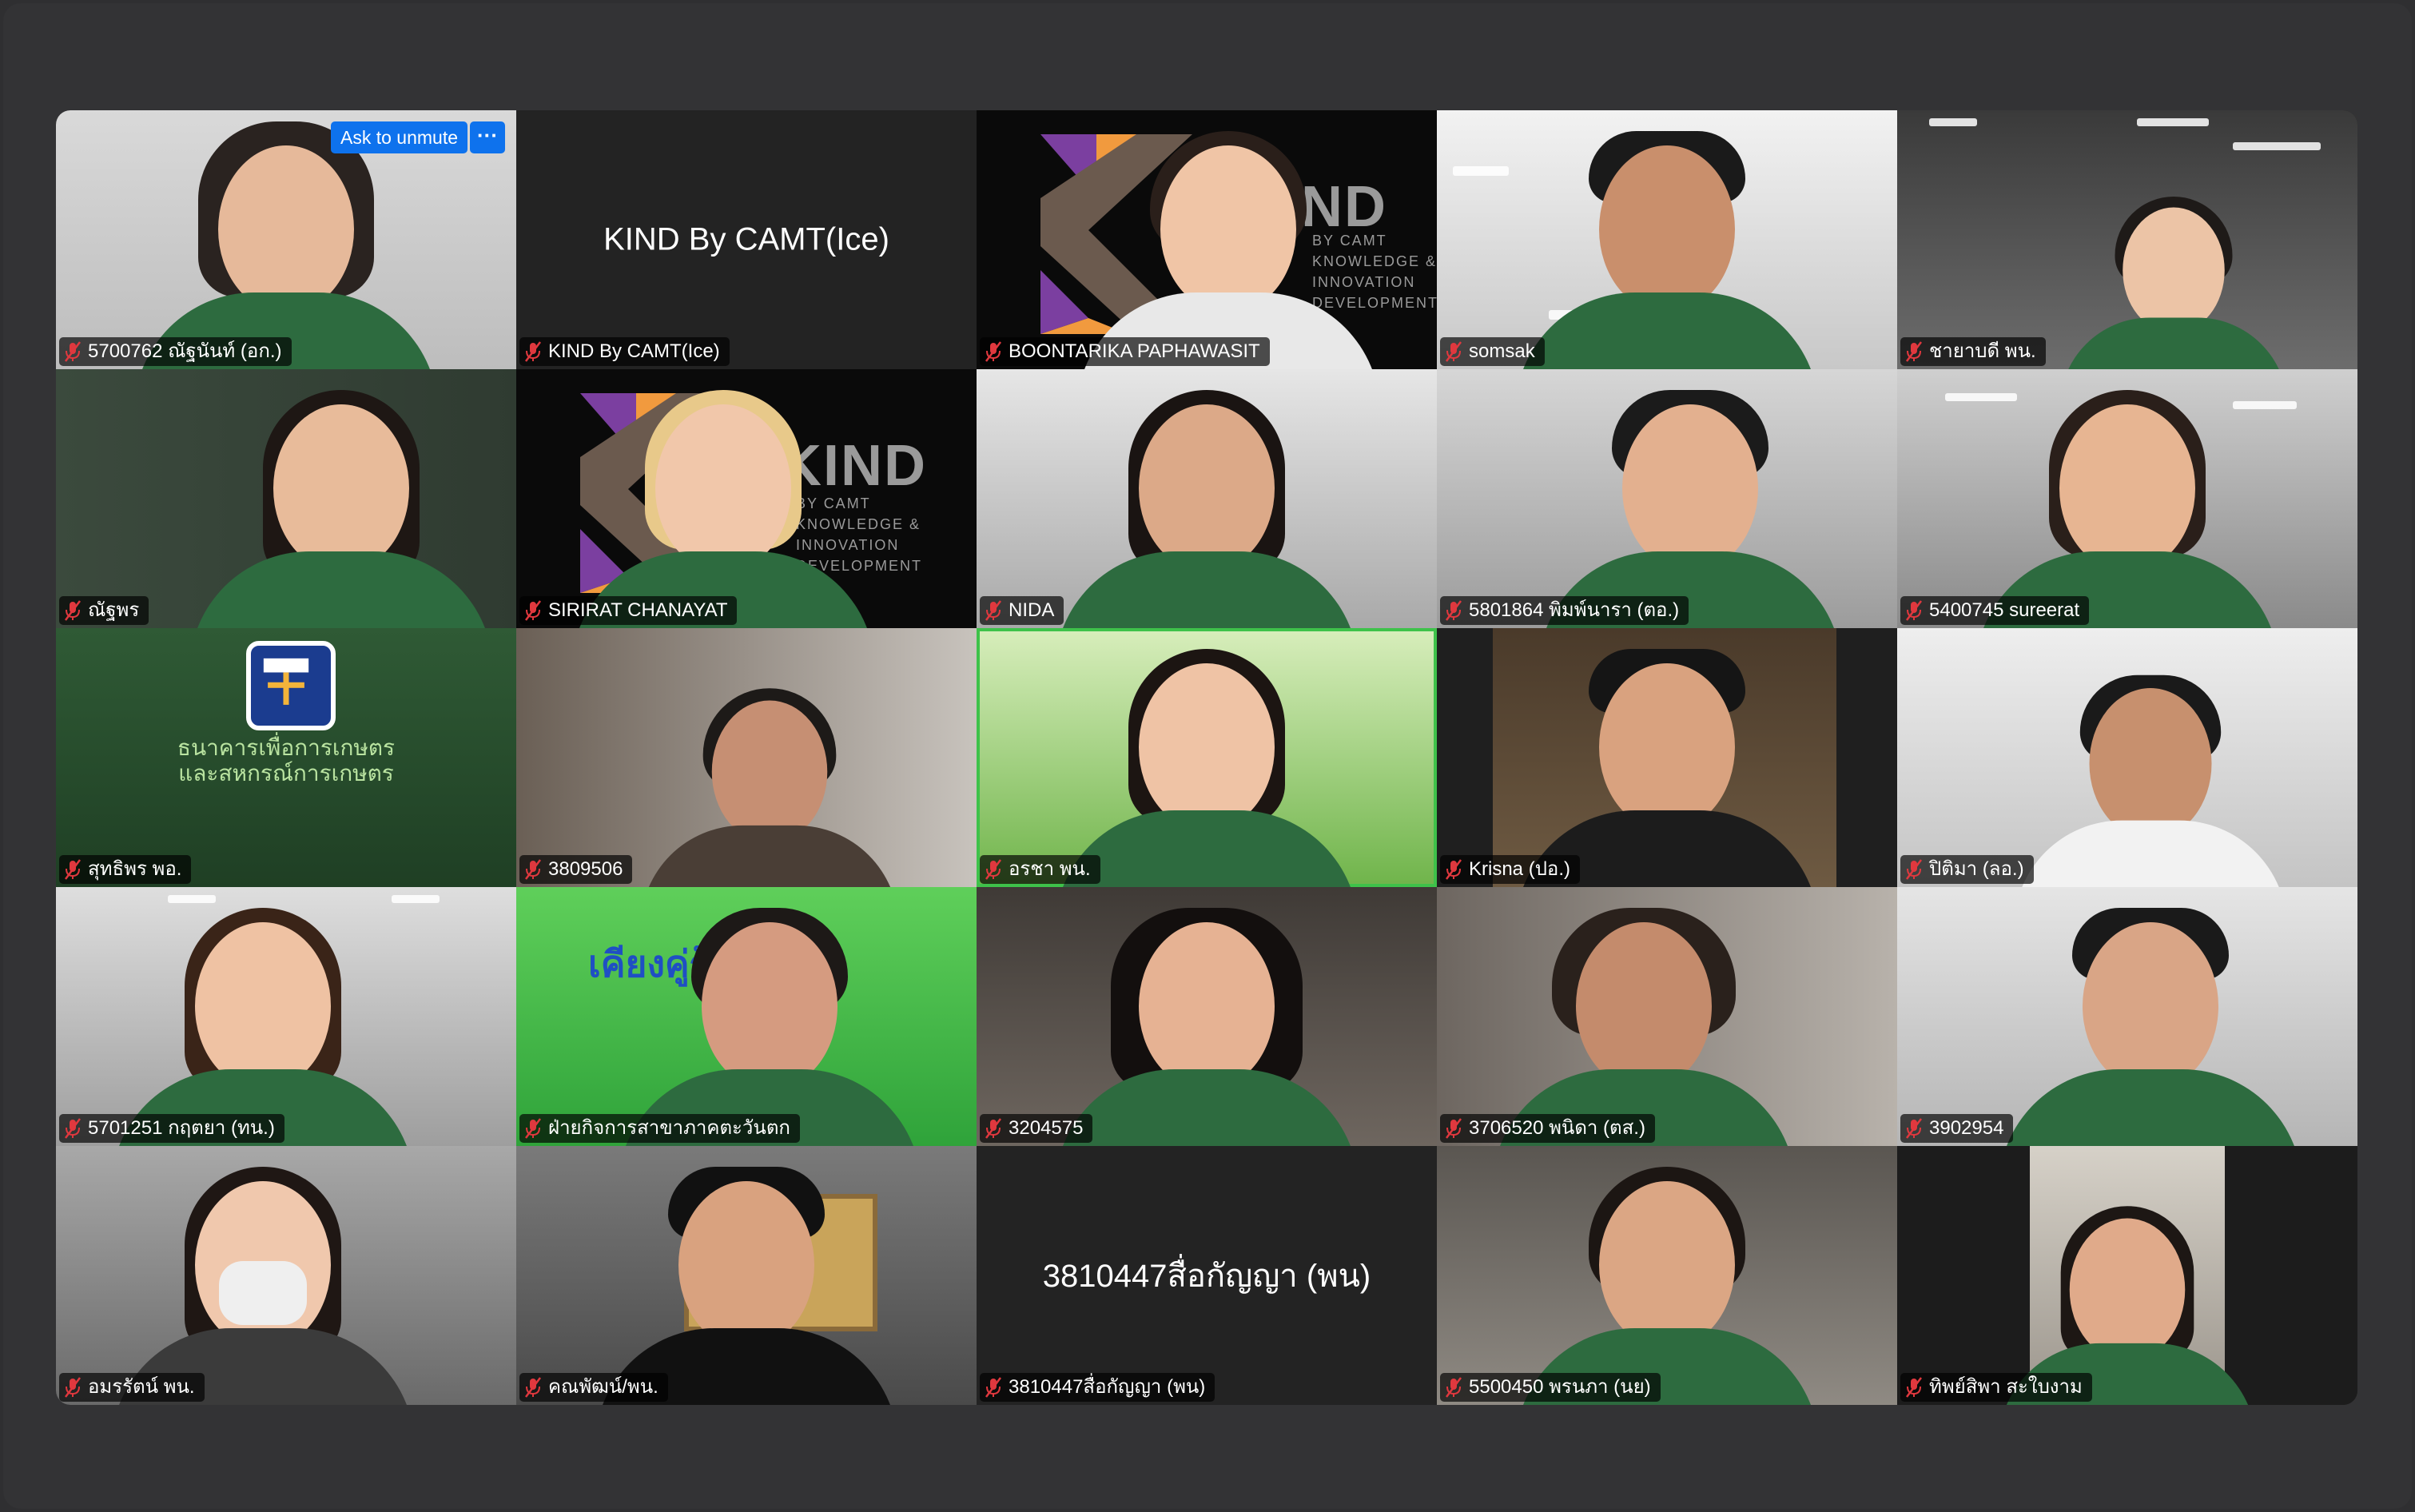 The height and width of the screenshot is (1512, 2415). I want to click on bank-name-text: ธนาคารเพื่อการเกษตร และสหกรณ์การเกษตร, so click(287, 760).